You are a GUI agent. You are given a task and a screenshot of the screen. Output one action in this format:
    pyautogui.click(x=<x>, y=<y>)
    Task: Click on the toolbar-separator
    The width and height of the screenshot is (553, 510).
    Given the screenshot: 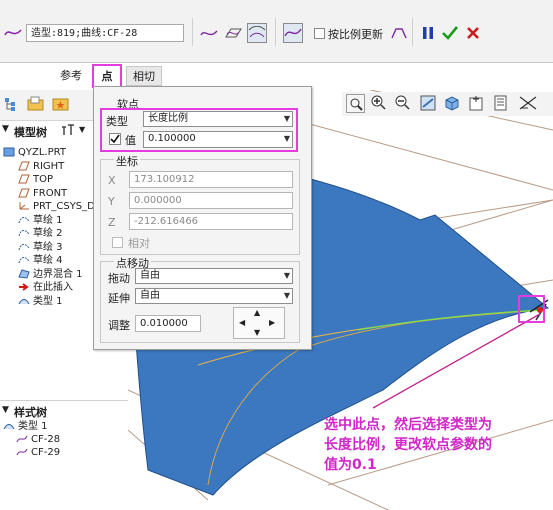 What is the action you would take?
    pyautogui.click(x=192, y=32)
    